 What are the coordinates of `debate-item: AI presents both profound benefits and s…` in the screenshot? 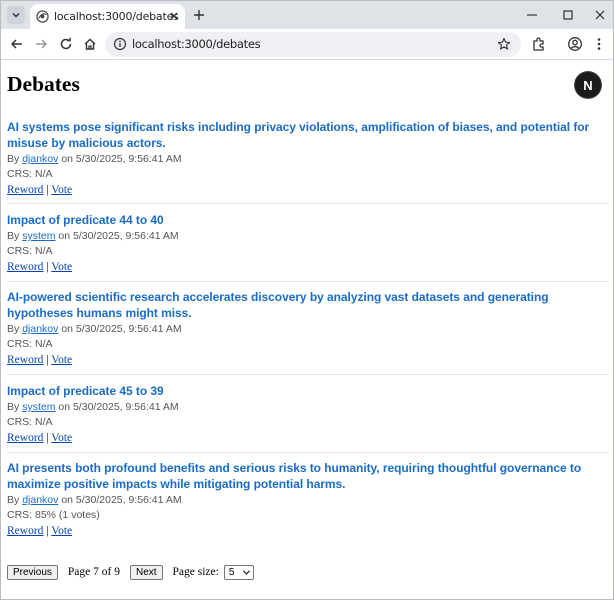 It's located at (308, 503).